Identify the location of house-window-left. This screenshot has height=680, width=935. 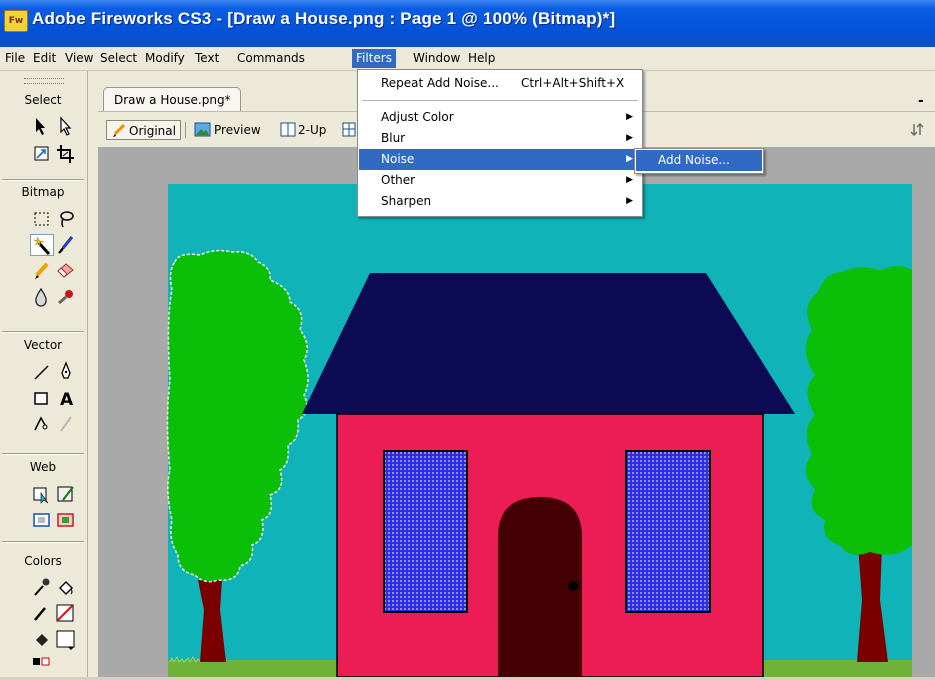
(425, 531).